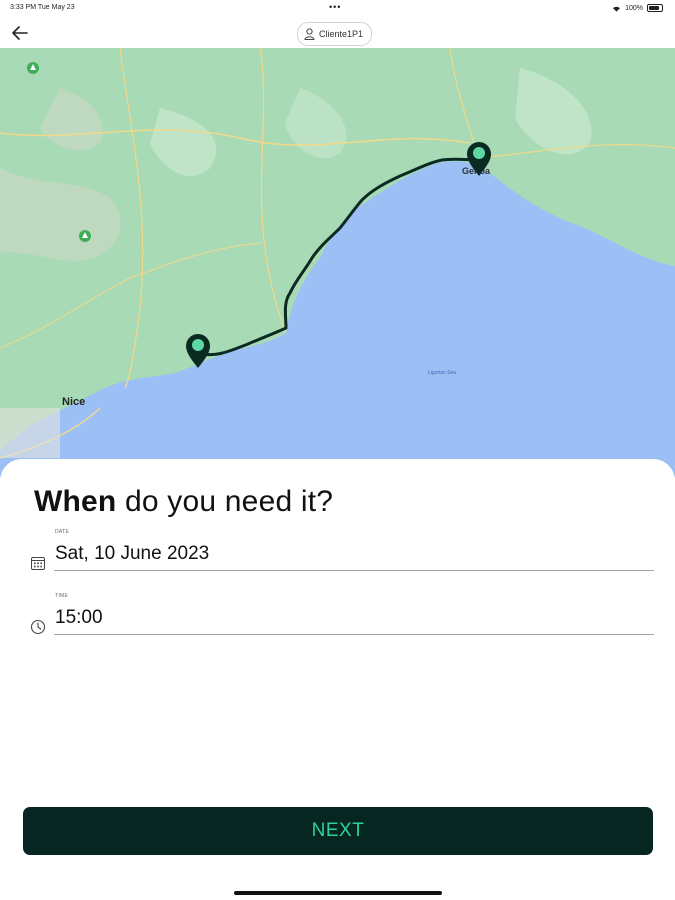 Image resolution: width=675 pixels, height=900 pixels. What do you see at coordinates (75, 501) in the screenshot?
I see `page-title-bold: When` at bounding box center [75, 501].